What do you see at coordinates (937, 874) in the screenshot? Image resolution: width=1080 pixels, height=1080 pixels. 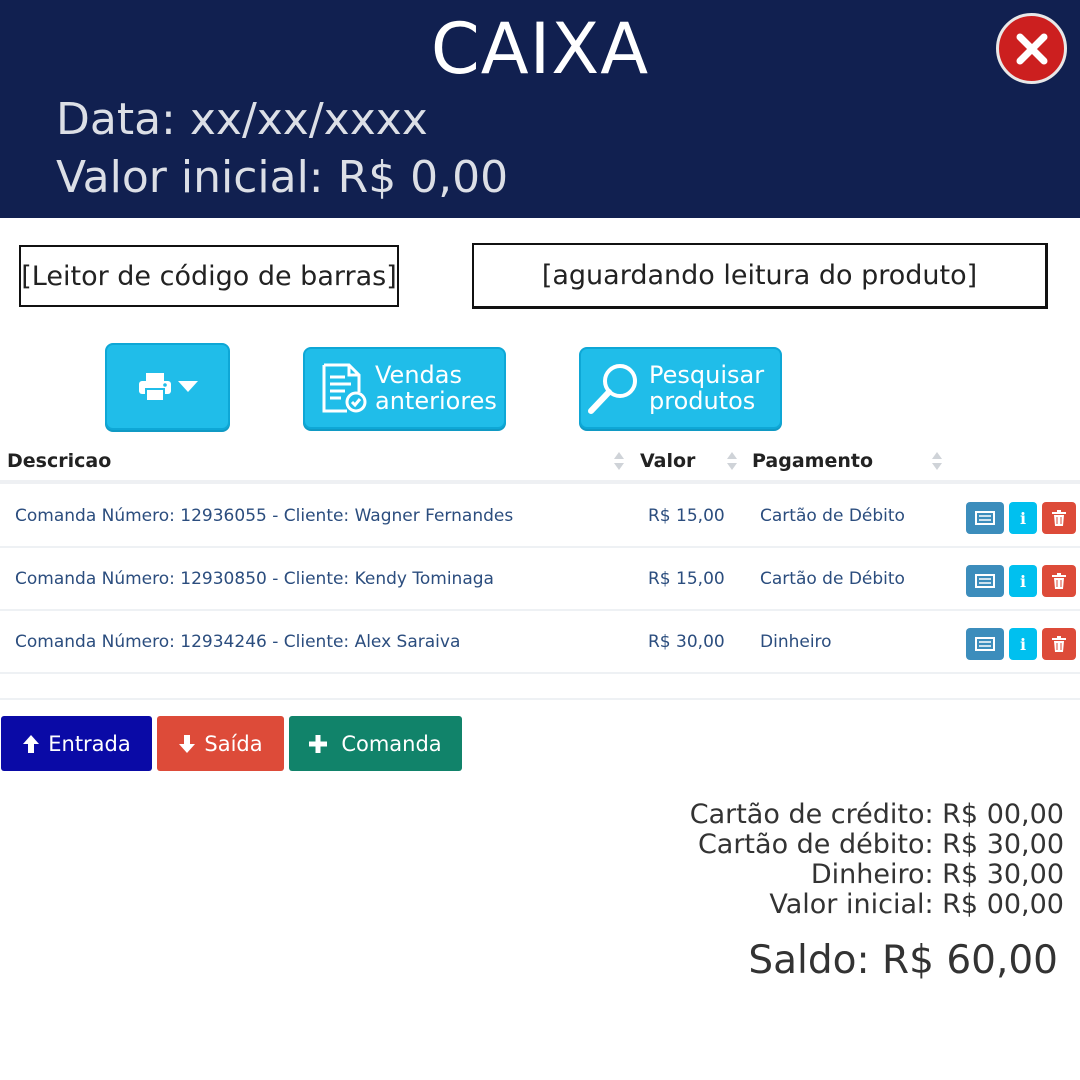 I see `total-dinheiro: Dinheiro: R$ 30,00` at bounding box center [937, 874].